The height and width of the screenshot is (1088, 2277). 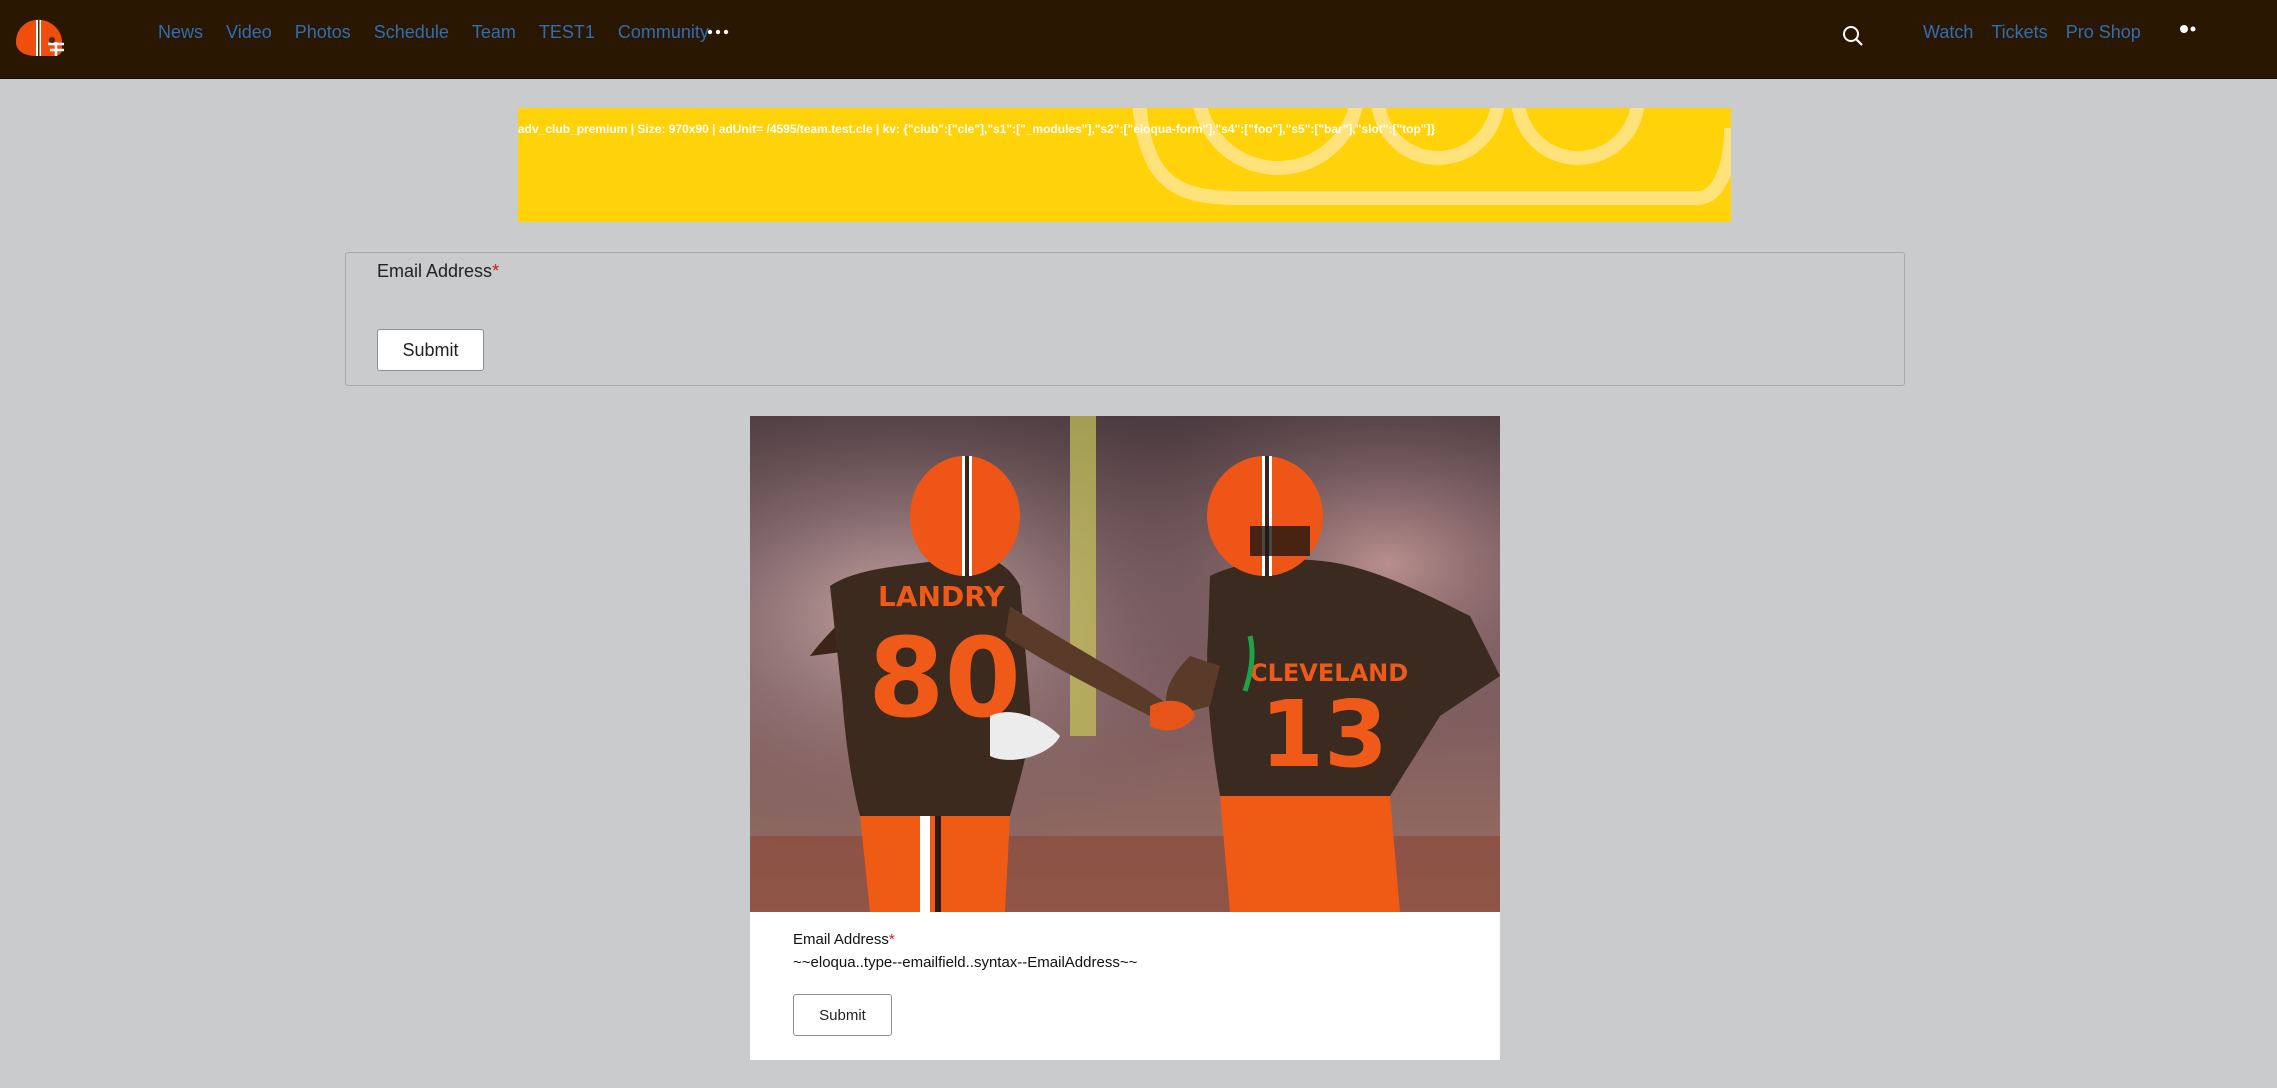 I want to click on email-signup-form: Email Address* Submit, so click(x=1125, y=319).